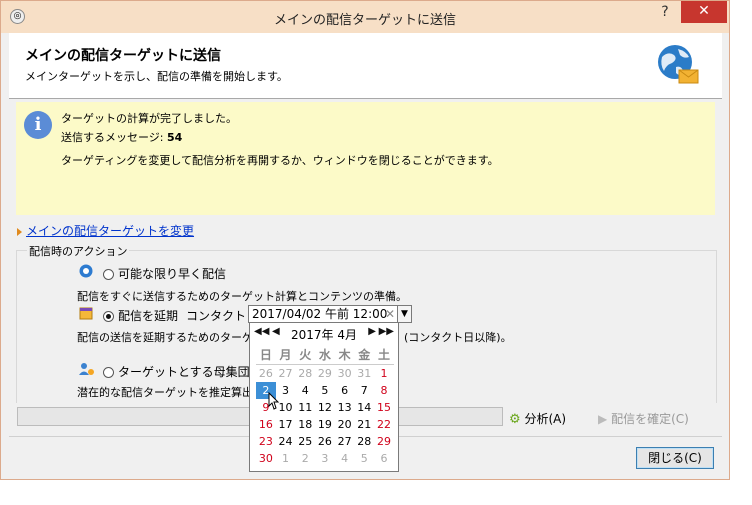  Describe the element at coordinates (364, 355) in the screenshot. I see `weekday-label: 金` at that location.